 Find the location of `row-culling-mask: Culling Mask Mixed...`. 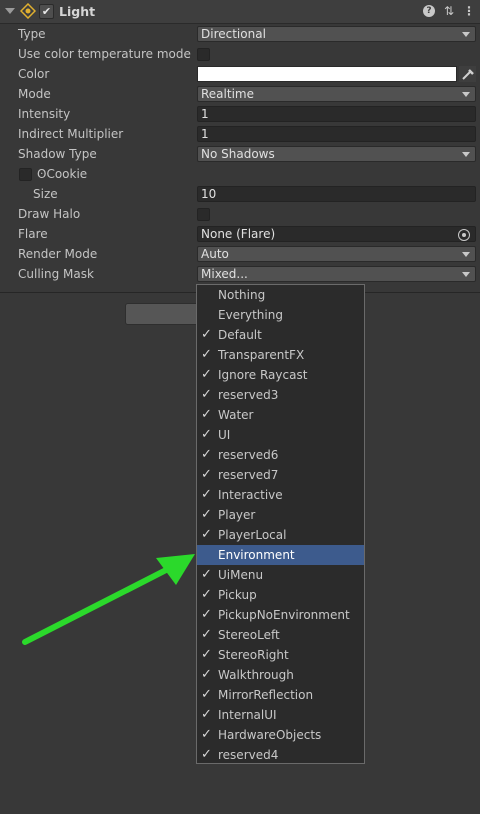

row-culling-mask: Culling Mask Mixed... is located at coordinates (240, 275).